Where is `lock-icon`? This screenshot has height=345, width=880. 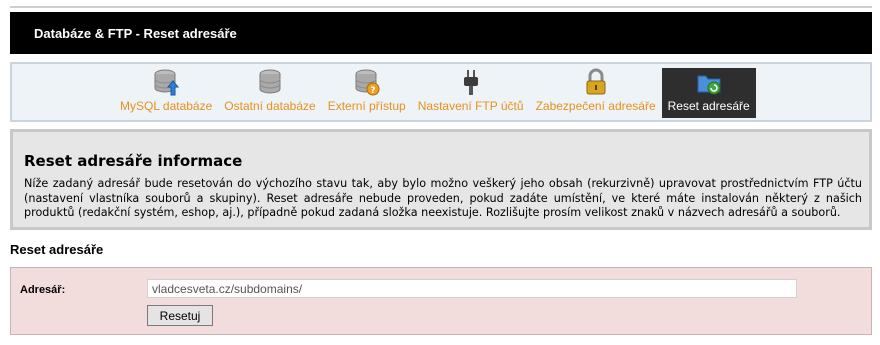
lock-icon is located at coordinates (596, 82).